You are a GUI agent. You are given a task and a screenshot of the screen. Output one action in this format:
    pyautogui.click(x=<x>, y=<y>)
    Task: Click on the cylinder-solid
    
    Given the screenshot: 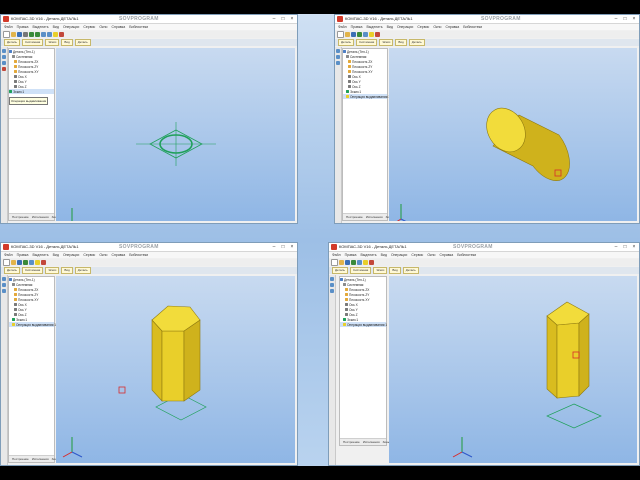 What is the action you would take?
    pyautogui.click(x=524, y=141)
    